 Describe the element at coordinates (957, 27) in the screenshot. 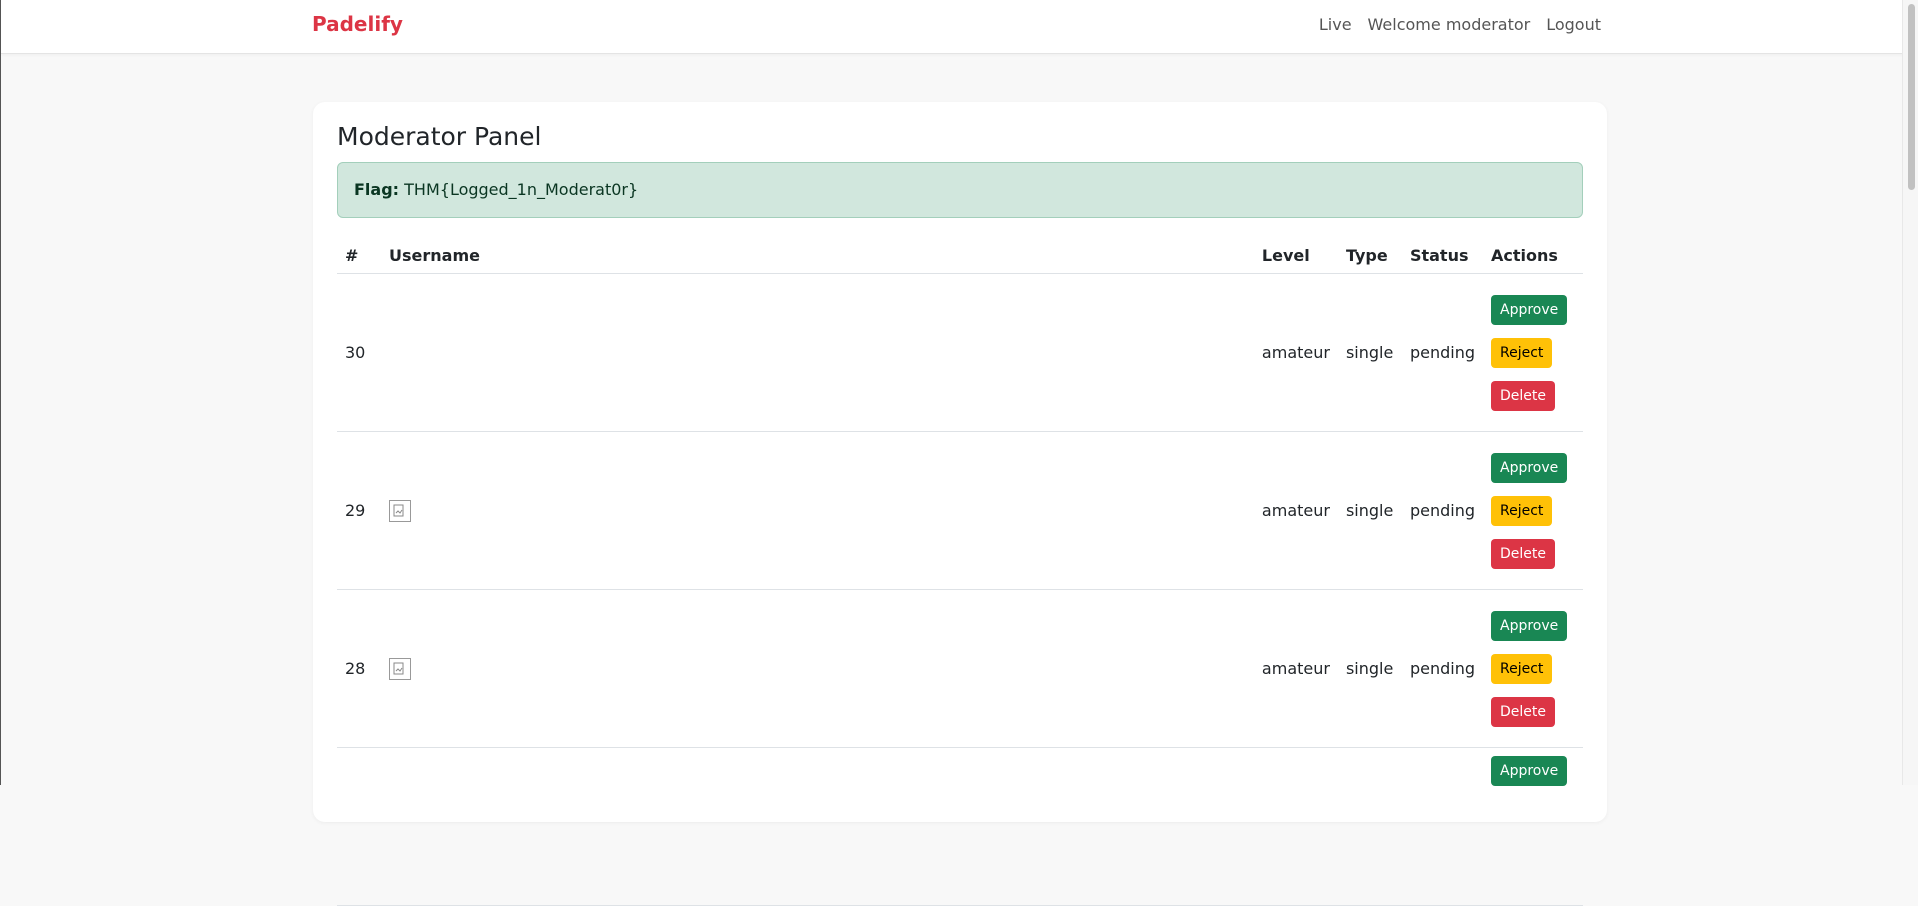

I see `top-navbar: Padelify Live Welcome moderator Logout` at that location.